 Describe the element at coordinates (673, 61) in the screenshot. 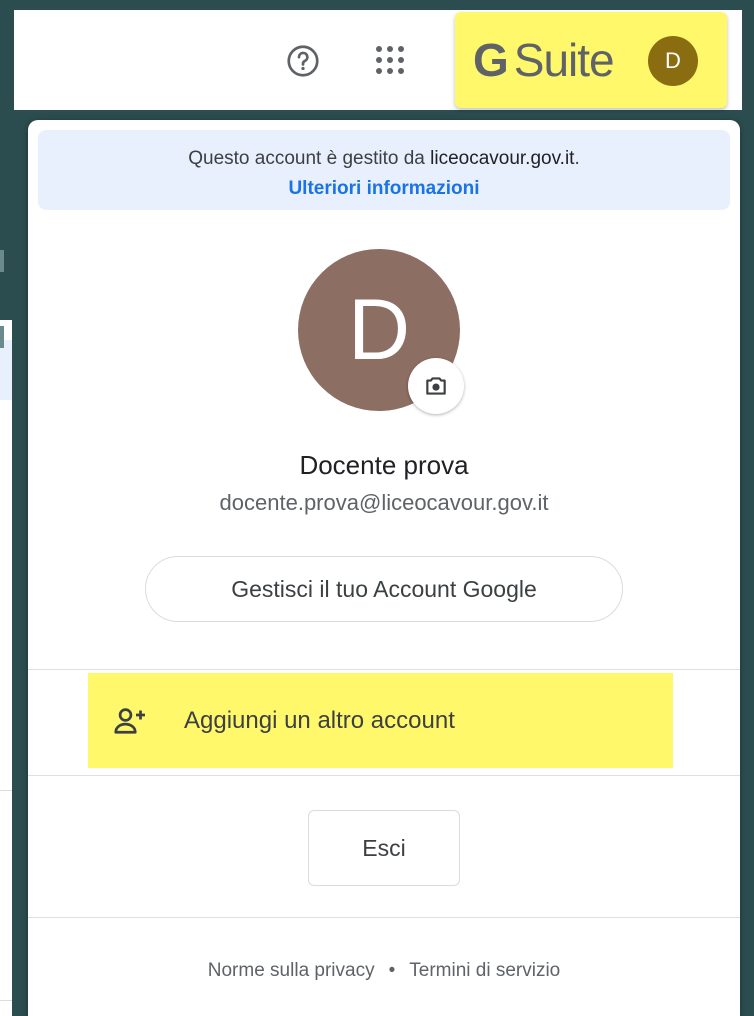

I see `avatar: D` at that location.